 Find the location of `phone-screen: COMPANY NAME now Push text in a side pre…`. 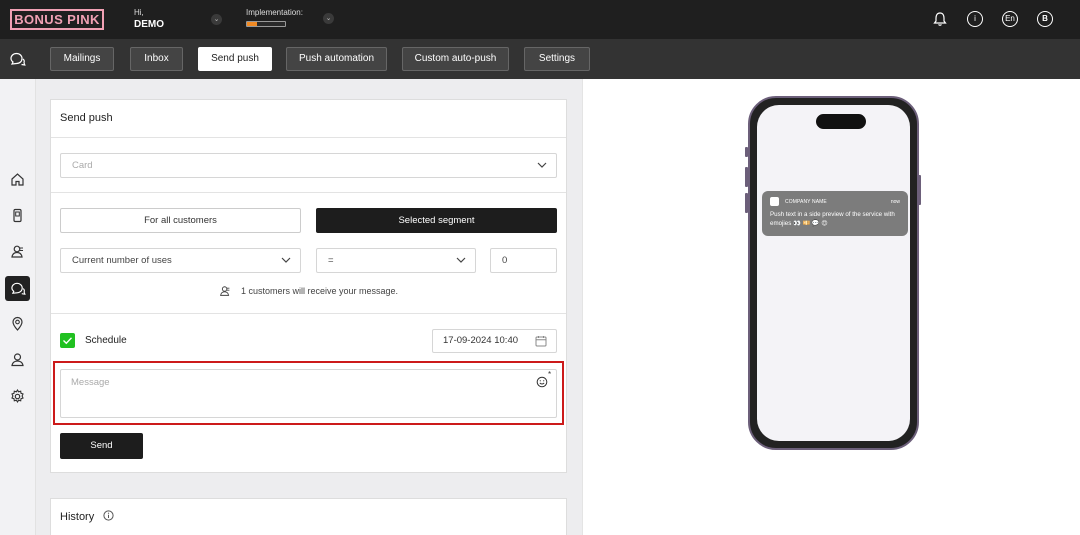

phone-screen: COMPANY NAME now Push text in a side pre… is located at coordinates (833, 273).